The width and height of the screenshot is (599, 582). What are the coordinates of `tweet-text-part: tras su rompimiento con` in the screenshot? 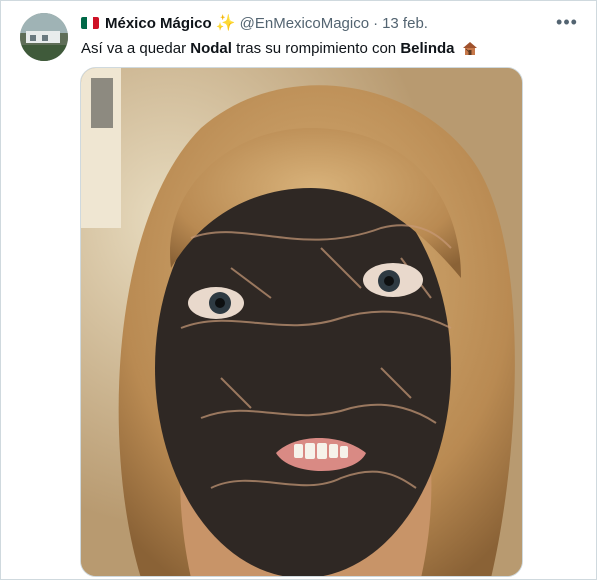 It's located at (316, 48).